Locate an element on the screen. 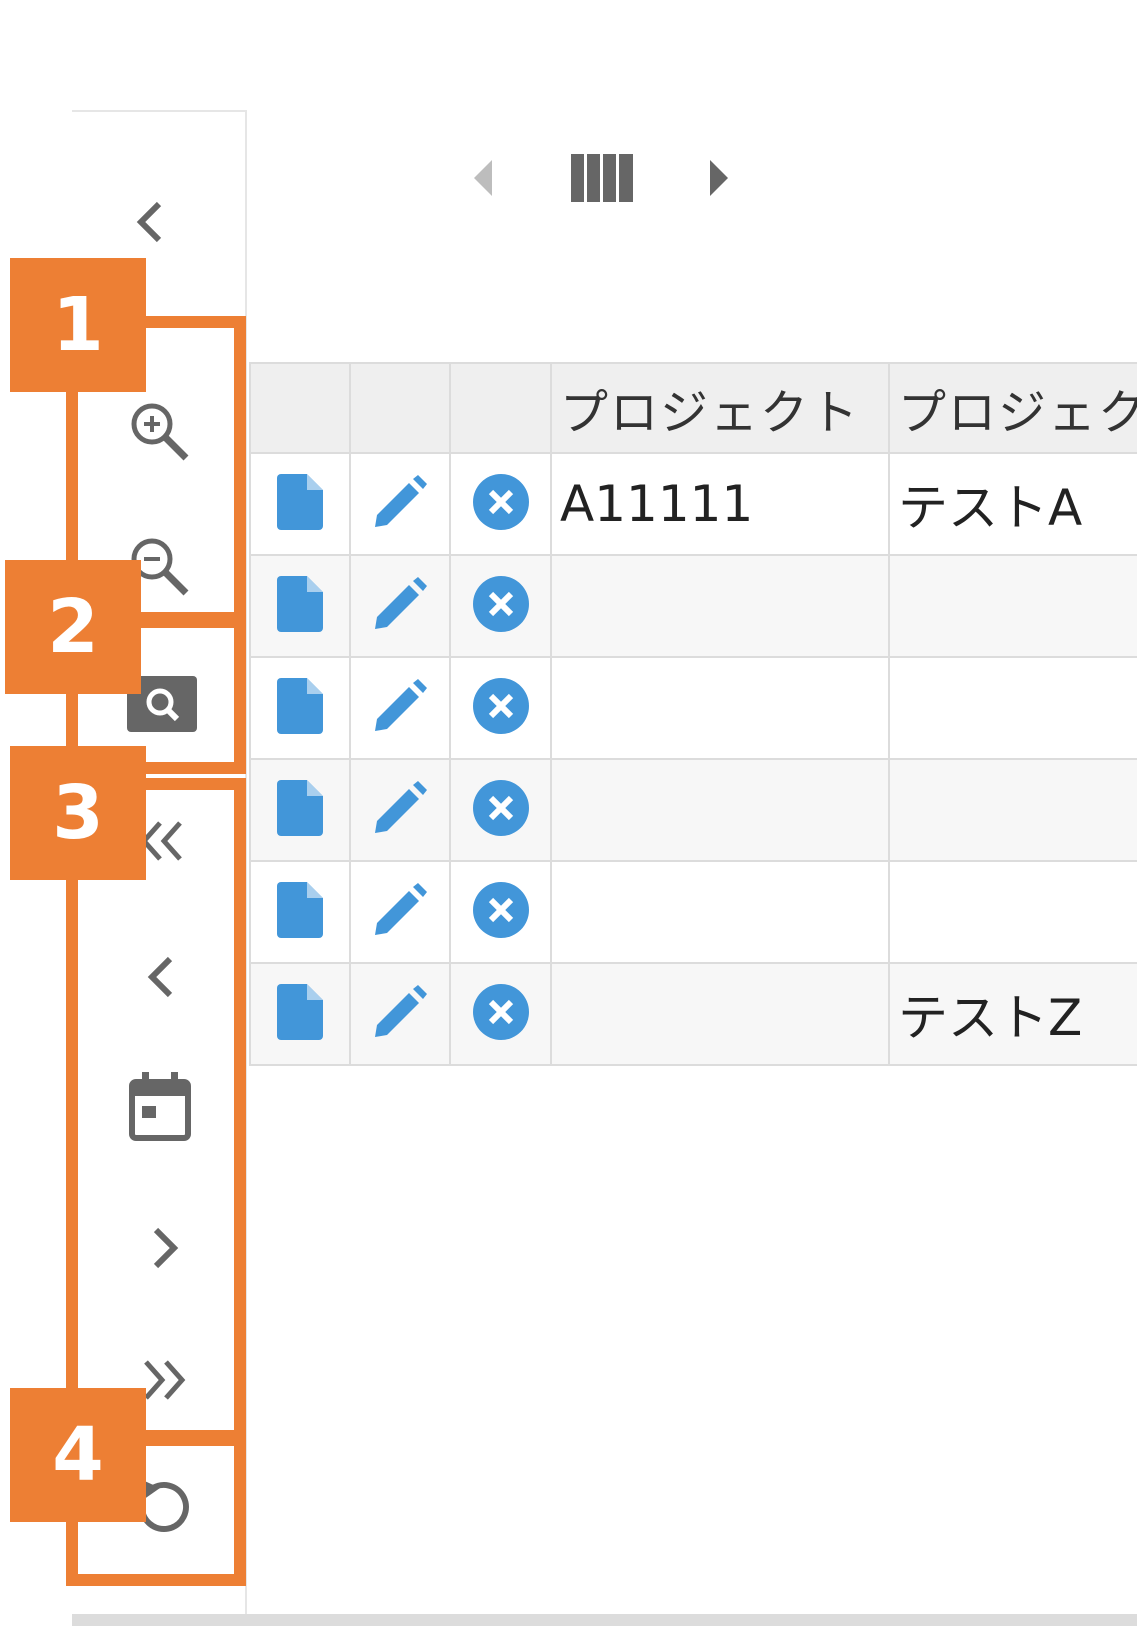 Image resolution: width=1137 pixels, height=1626 pixels. header-project-code: プロジェクト is located at coordinates (720, 408).